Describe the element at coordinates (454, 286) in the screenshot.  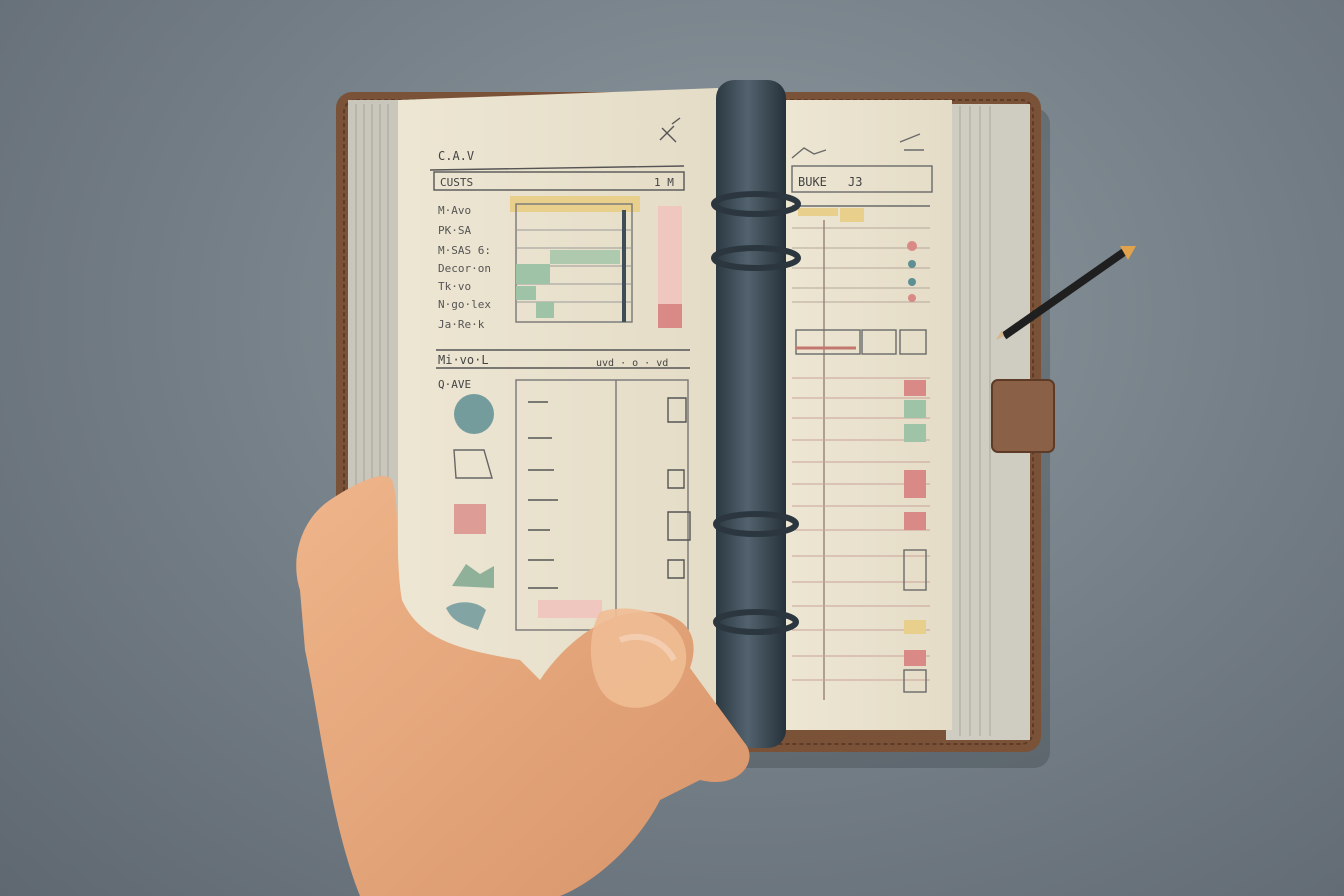
I see `left-page-row: Tk·vo` at that location.